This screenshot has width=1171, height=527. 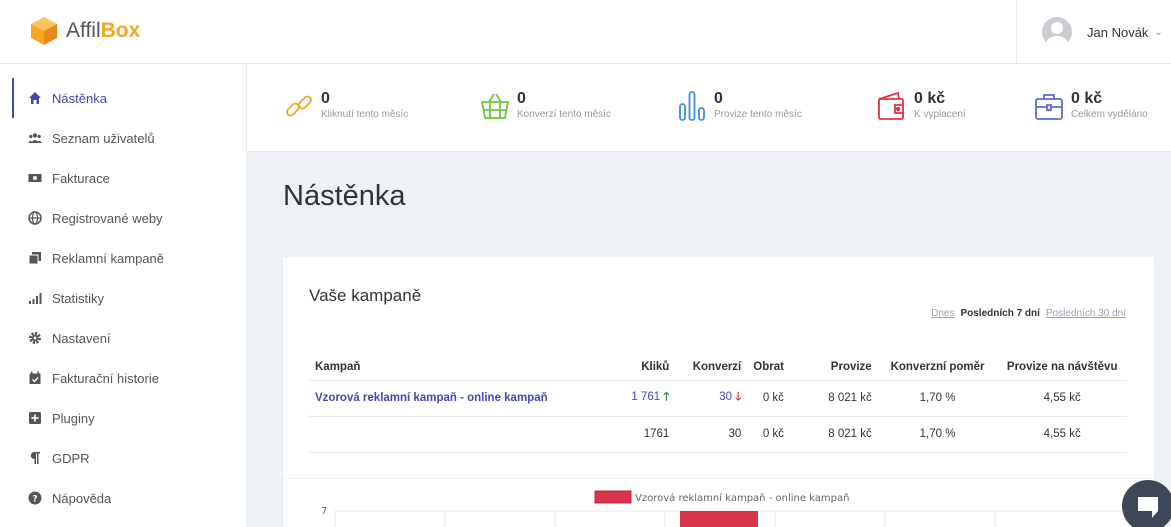 What do you see at coordinates (78, 298) in the screenshot?
I see `sidebar-item-label: Statistiky` at bounding box center [78, 298].